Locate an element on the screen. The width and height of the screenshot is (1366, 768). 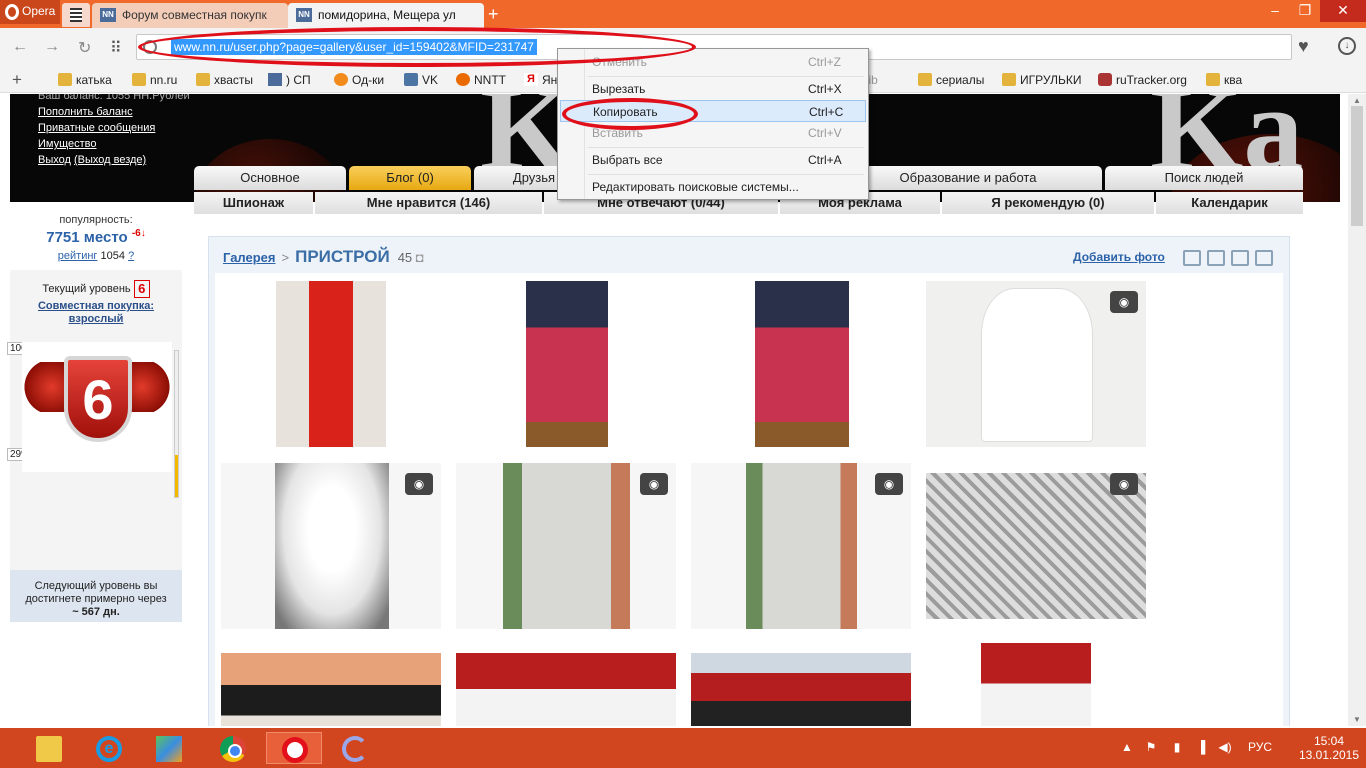
level-progress-fill is located at coordinates (176, 475).